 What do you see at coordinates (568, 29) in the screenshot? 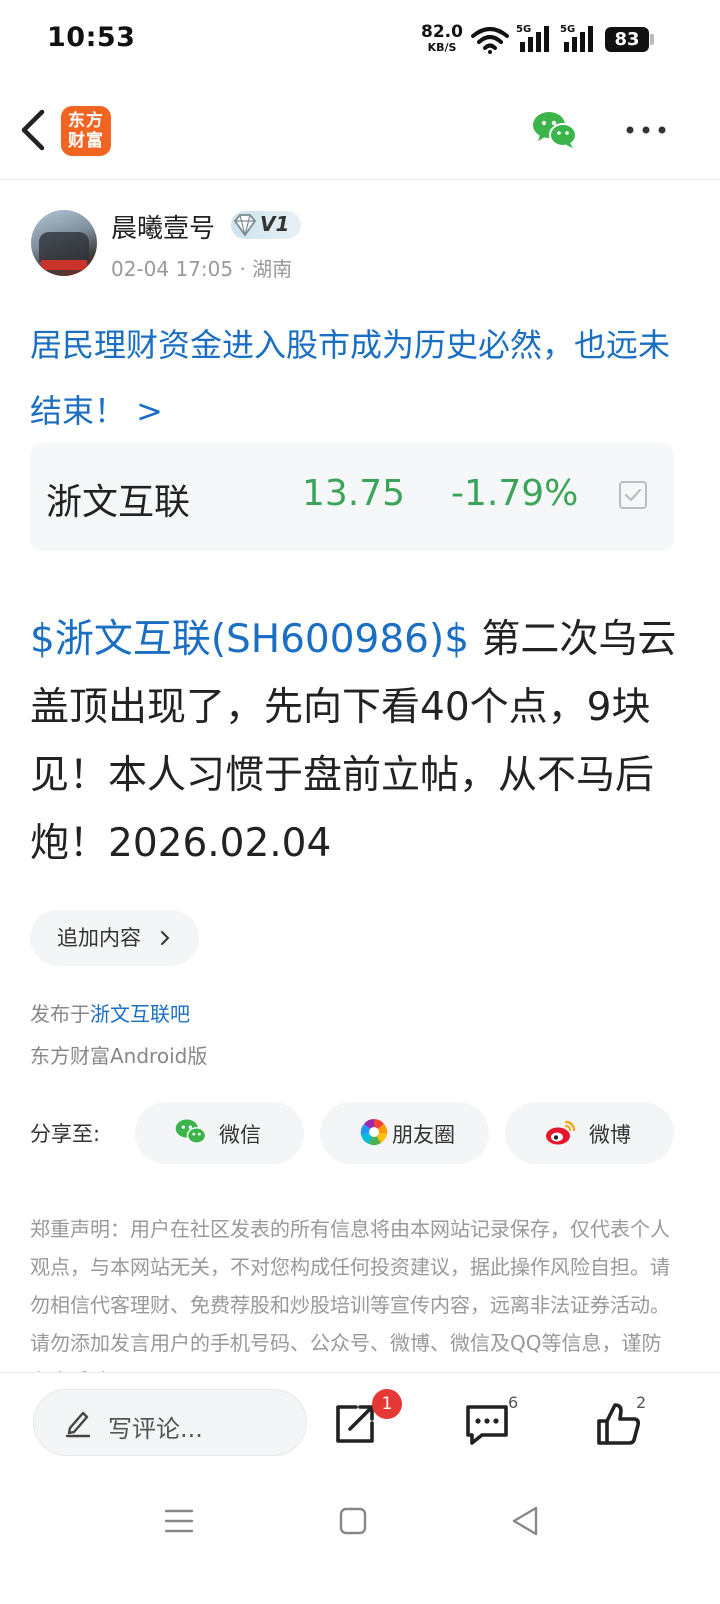
I see `signal-2-label: 5G` at bounding box center [568, 29].